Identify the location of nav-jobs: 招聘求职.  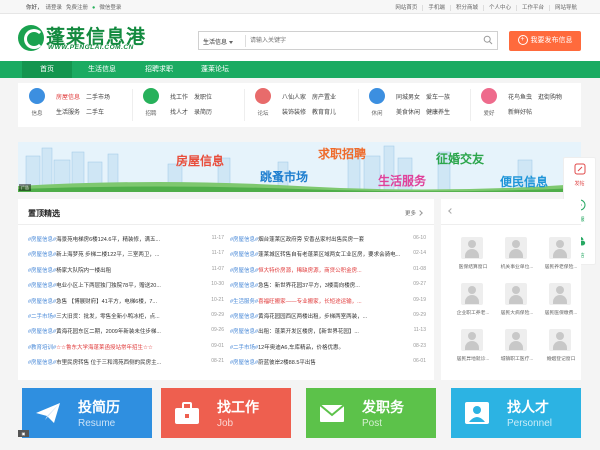
(159, 69).